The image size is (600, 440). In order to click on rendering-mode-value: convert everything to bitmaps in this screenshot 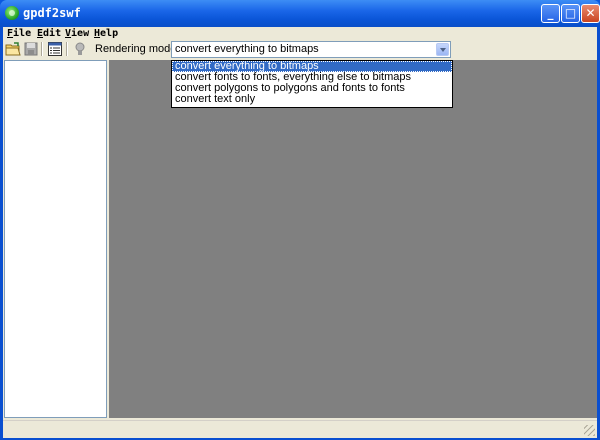, I will do `click(247, 49)`.